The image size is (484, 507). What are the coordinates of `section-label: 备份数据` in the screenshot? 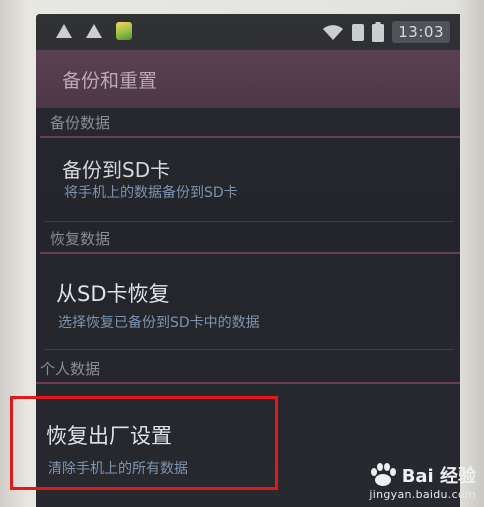 It's located at (80, 123).